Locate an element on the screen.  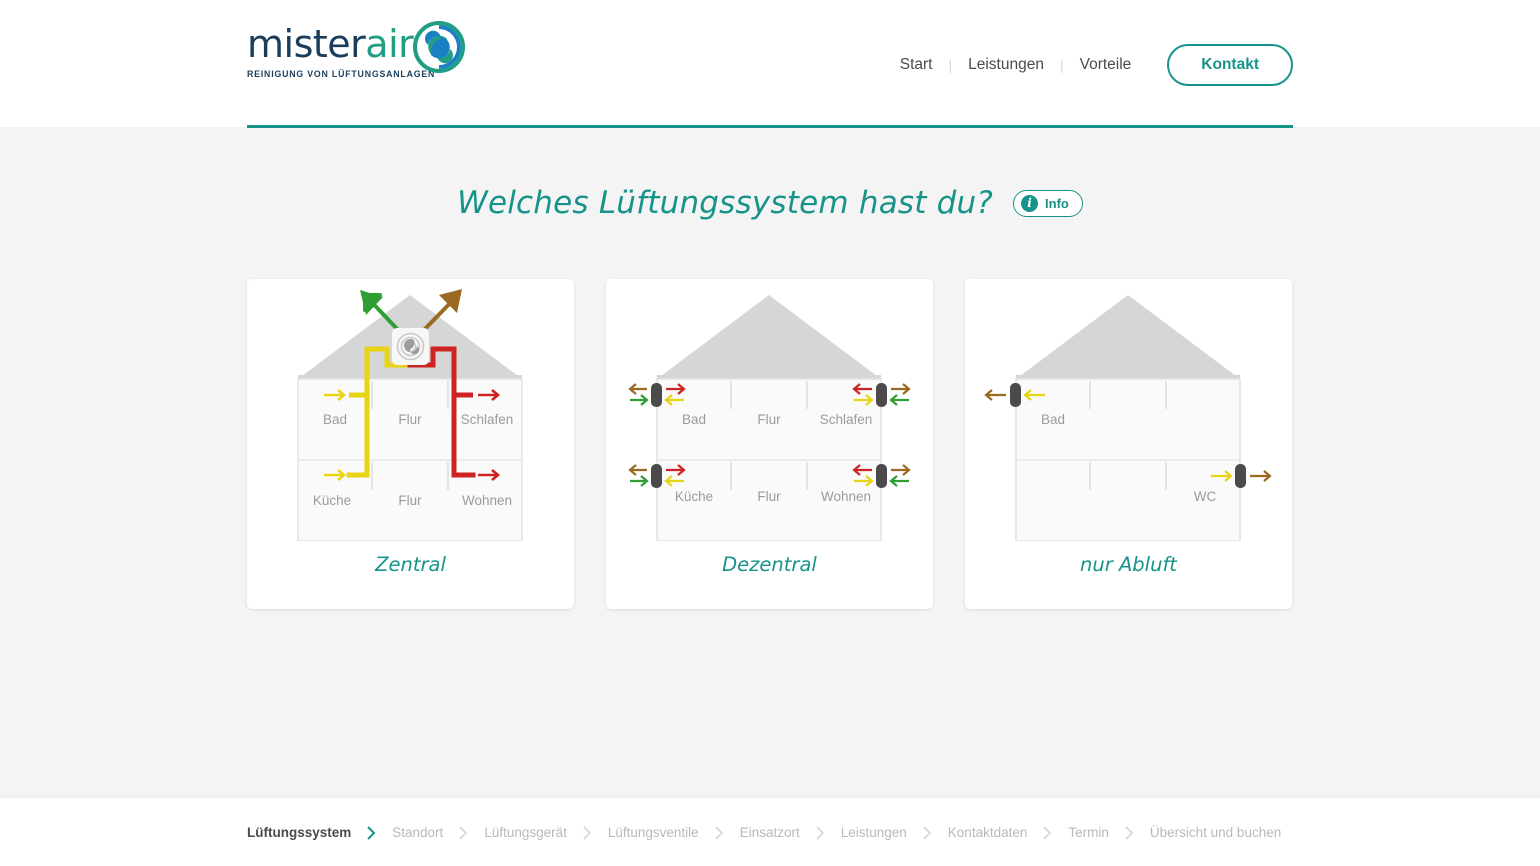
decentral-ventilation-house-diagram: Bad Flur Schlafen Küche Flur Wohnen is located at coordinates (769, 410).